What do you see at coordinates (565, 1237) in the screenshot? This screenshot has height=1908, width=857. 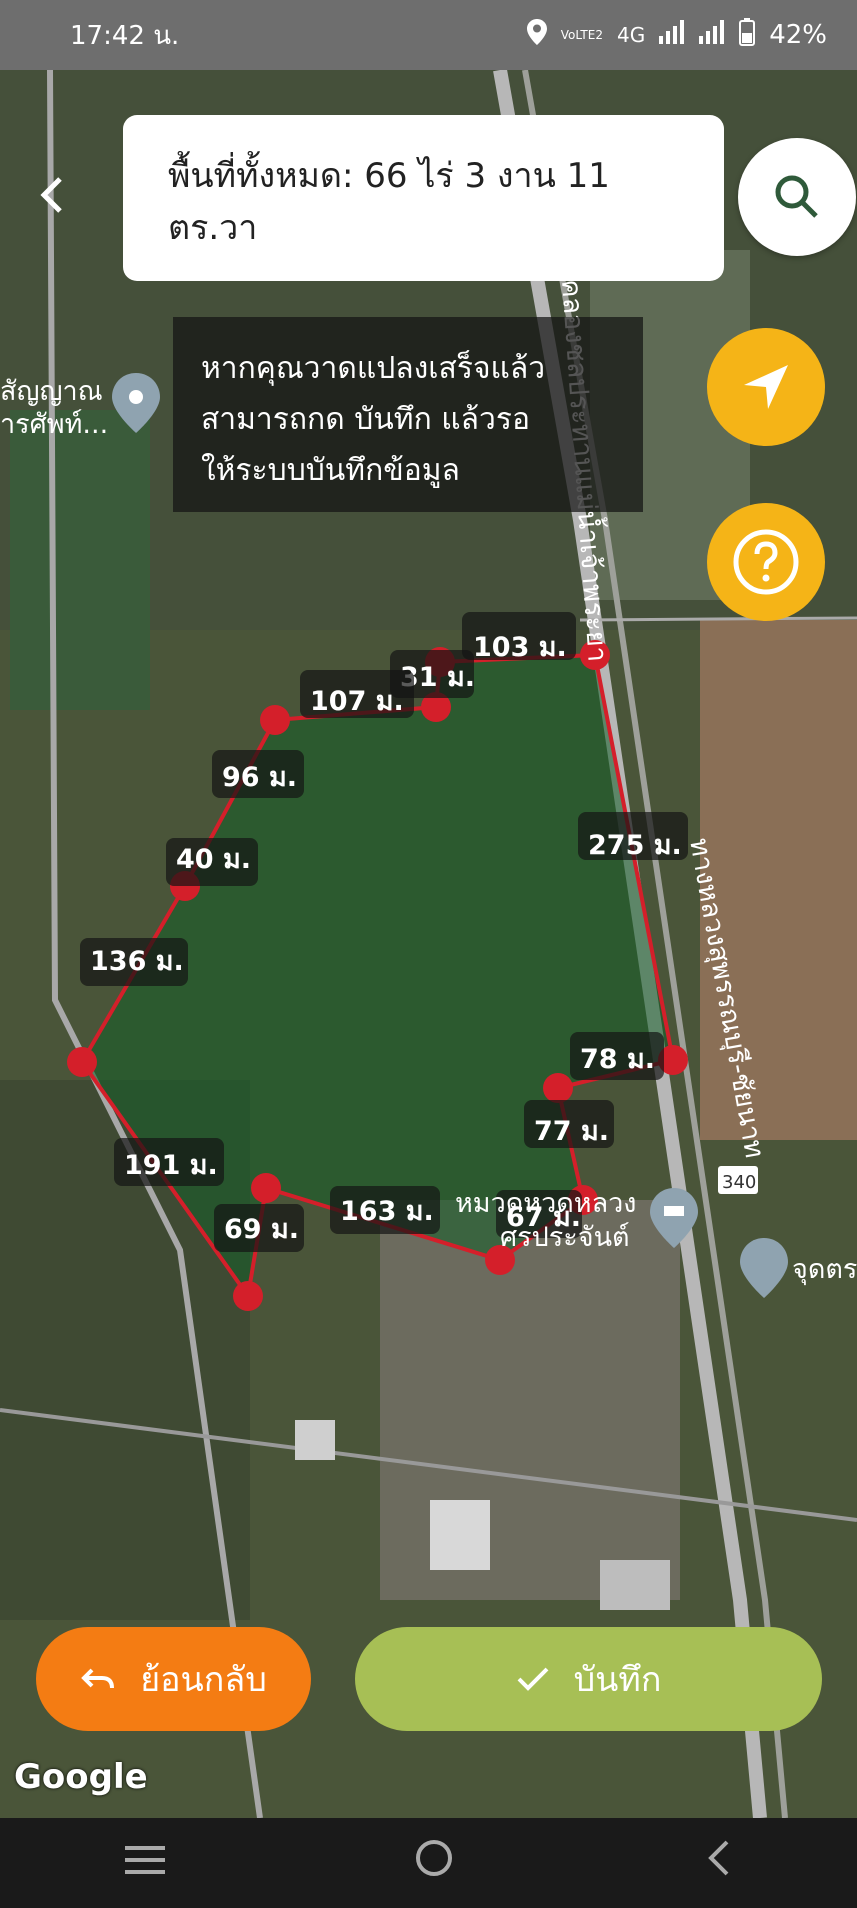 I see `poi-label: ศรประจันต์` at bounding box center [565, 1237].